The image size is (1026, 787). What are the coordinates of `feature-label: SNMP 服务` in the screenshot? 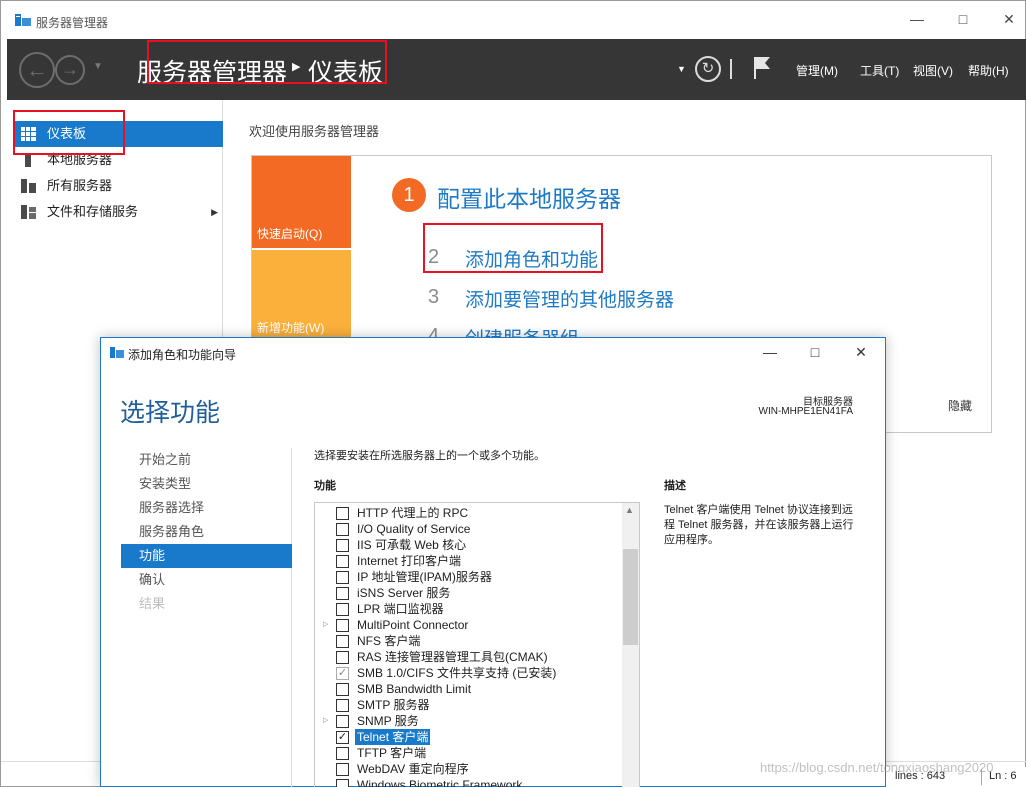 It's located at (388, 721).